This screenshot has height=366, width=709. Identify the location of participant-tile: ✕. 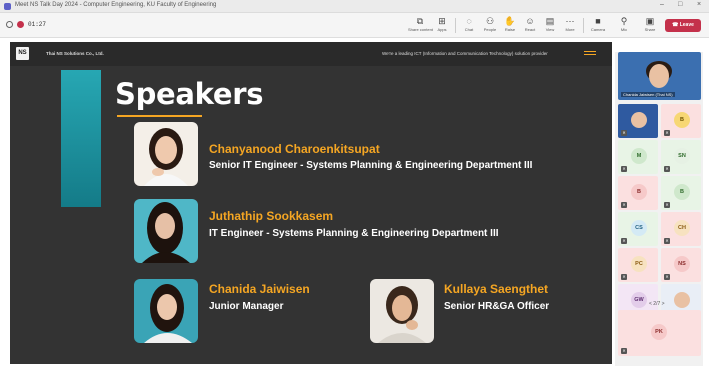
(638, 121).